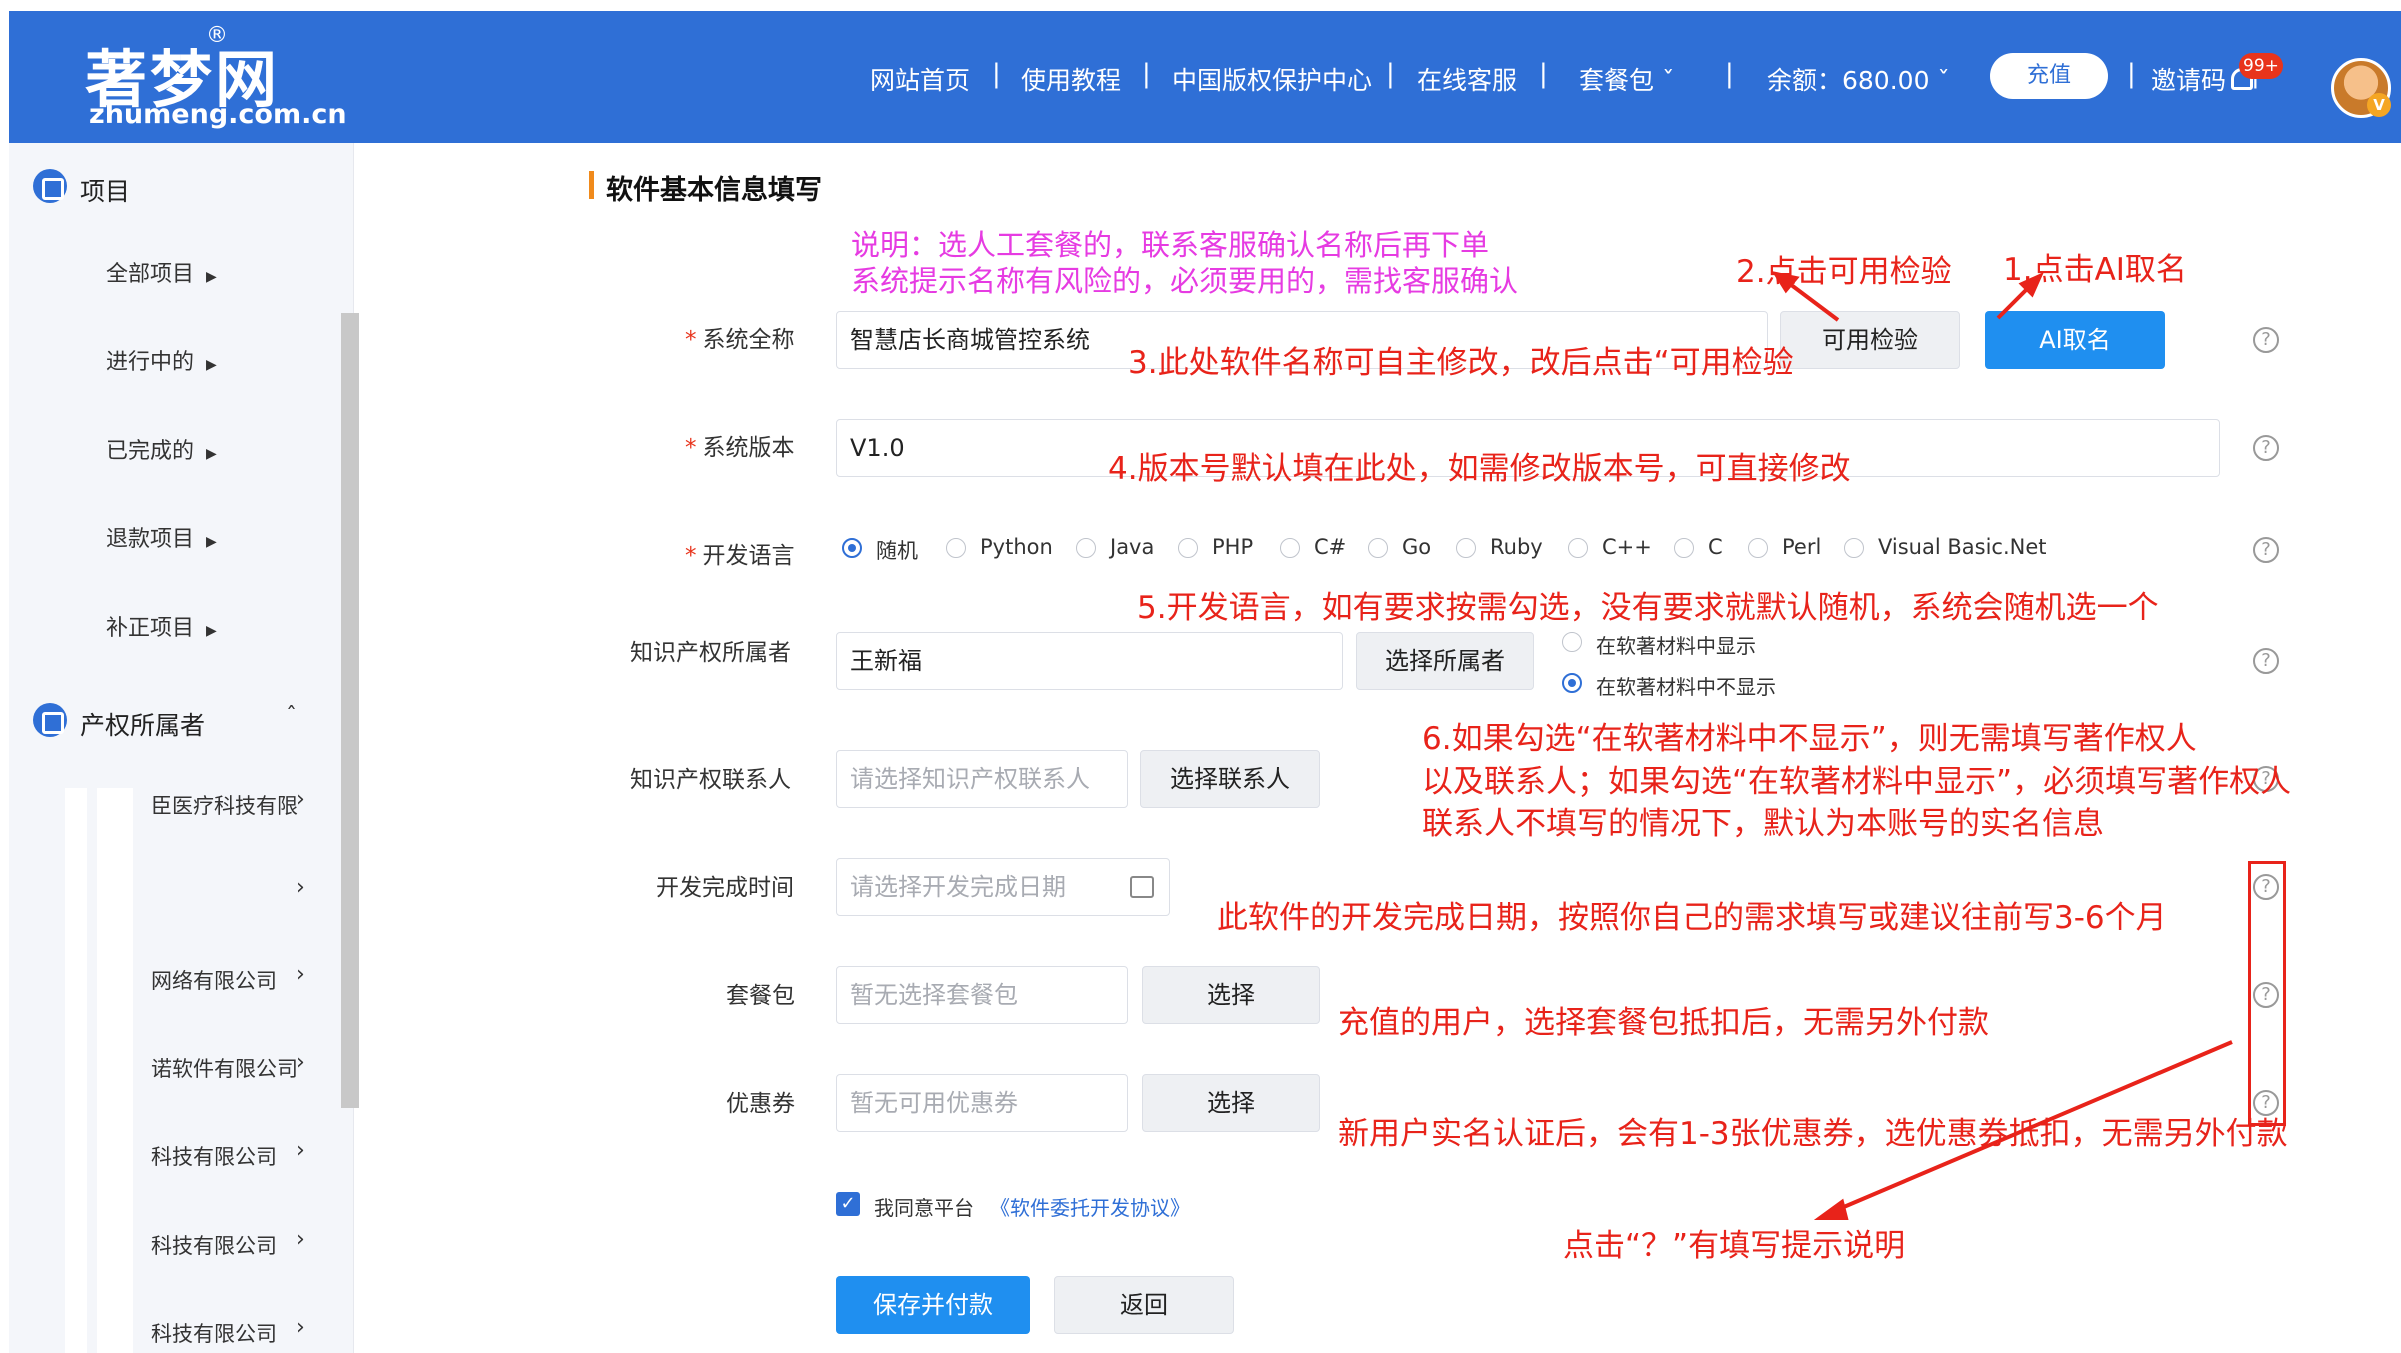 The width and height of the screenshot is (2401, 1353). I want to click on arrow-help-hint, so click(2032, 1127).